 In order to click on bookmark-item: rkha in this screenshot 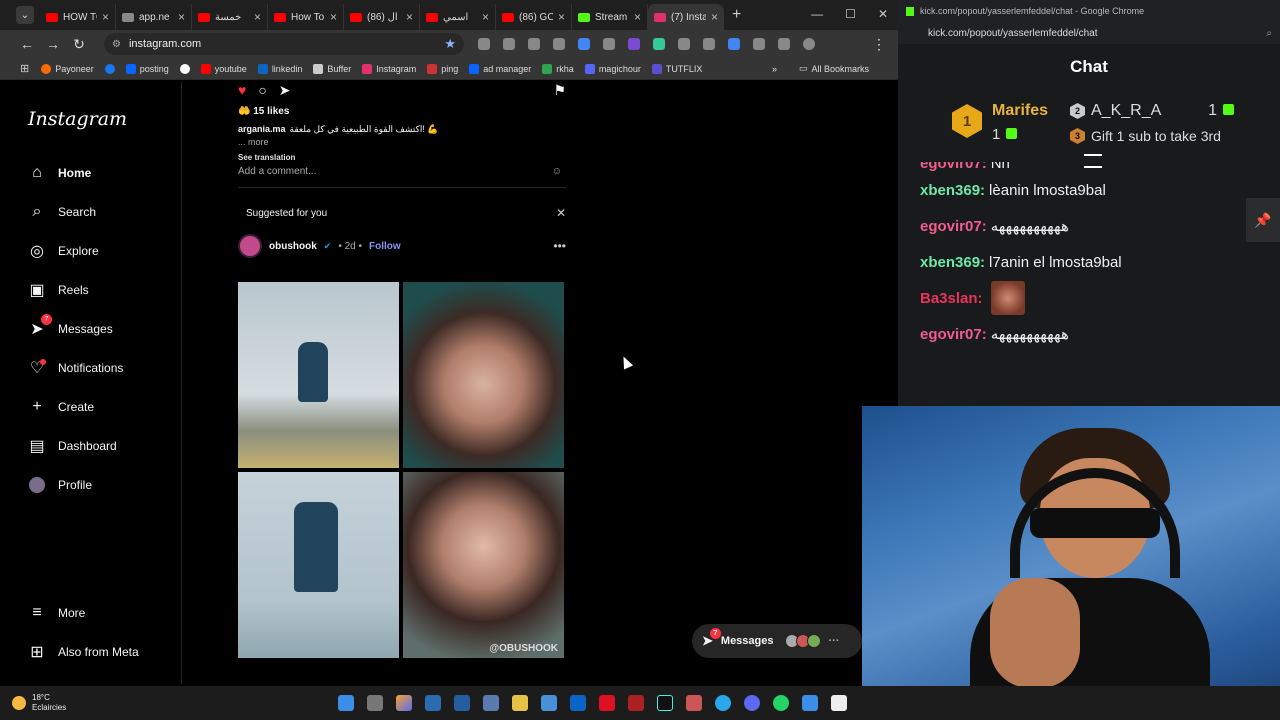, I will do `click(558, 68)`.